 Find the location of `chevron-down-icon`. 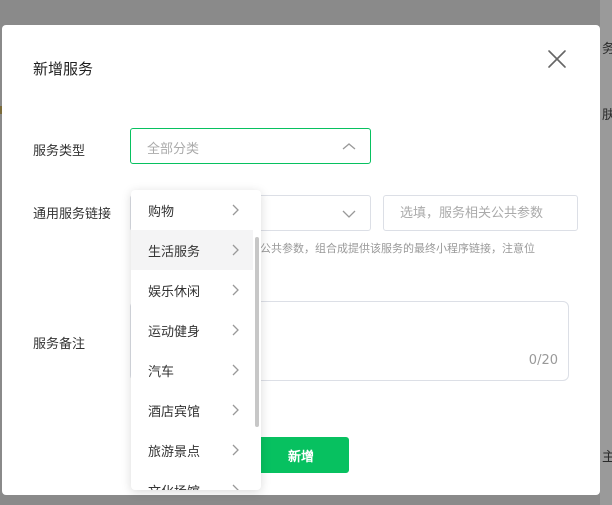

chevron-down-icon is located at coordinates (349, 214).